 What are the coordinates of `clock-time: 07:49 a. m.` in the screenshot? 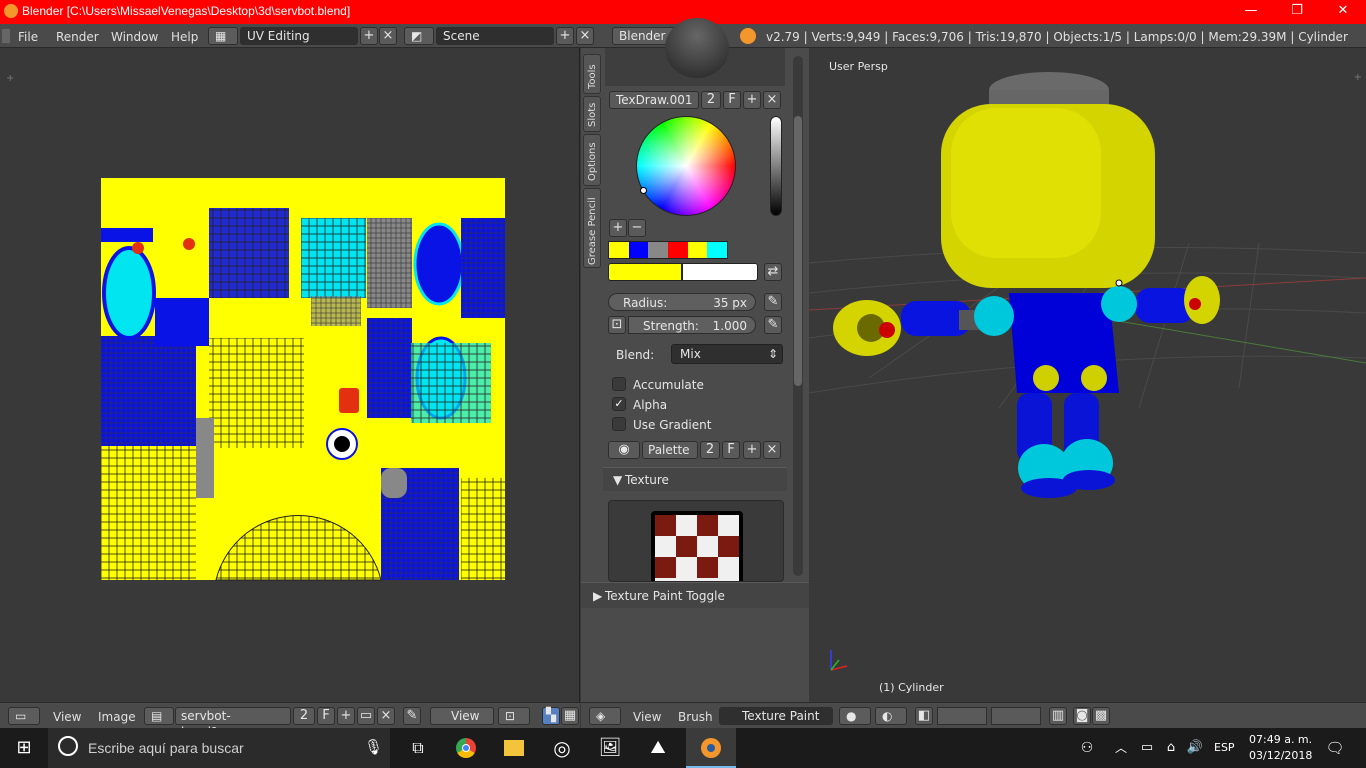 It's located at (1280, 739).